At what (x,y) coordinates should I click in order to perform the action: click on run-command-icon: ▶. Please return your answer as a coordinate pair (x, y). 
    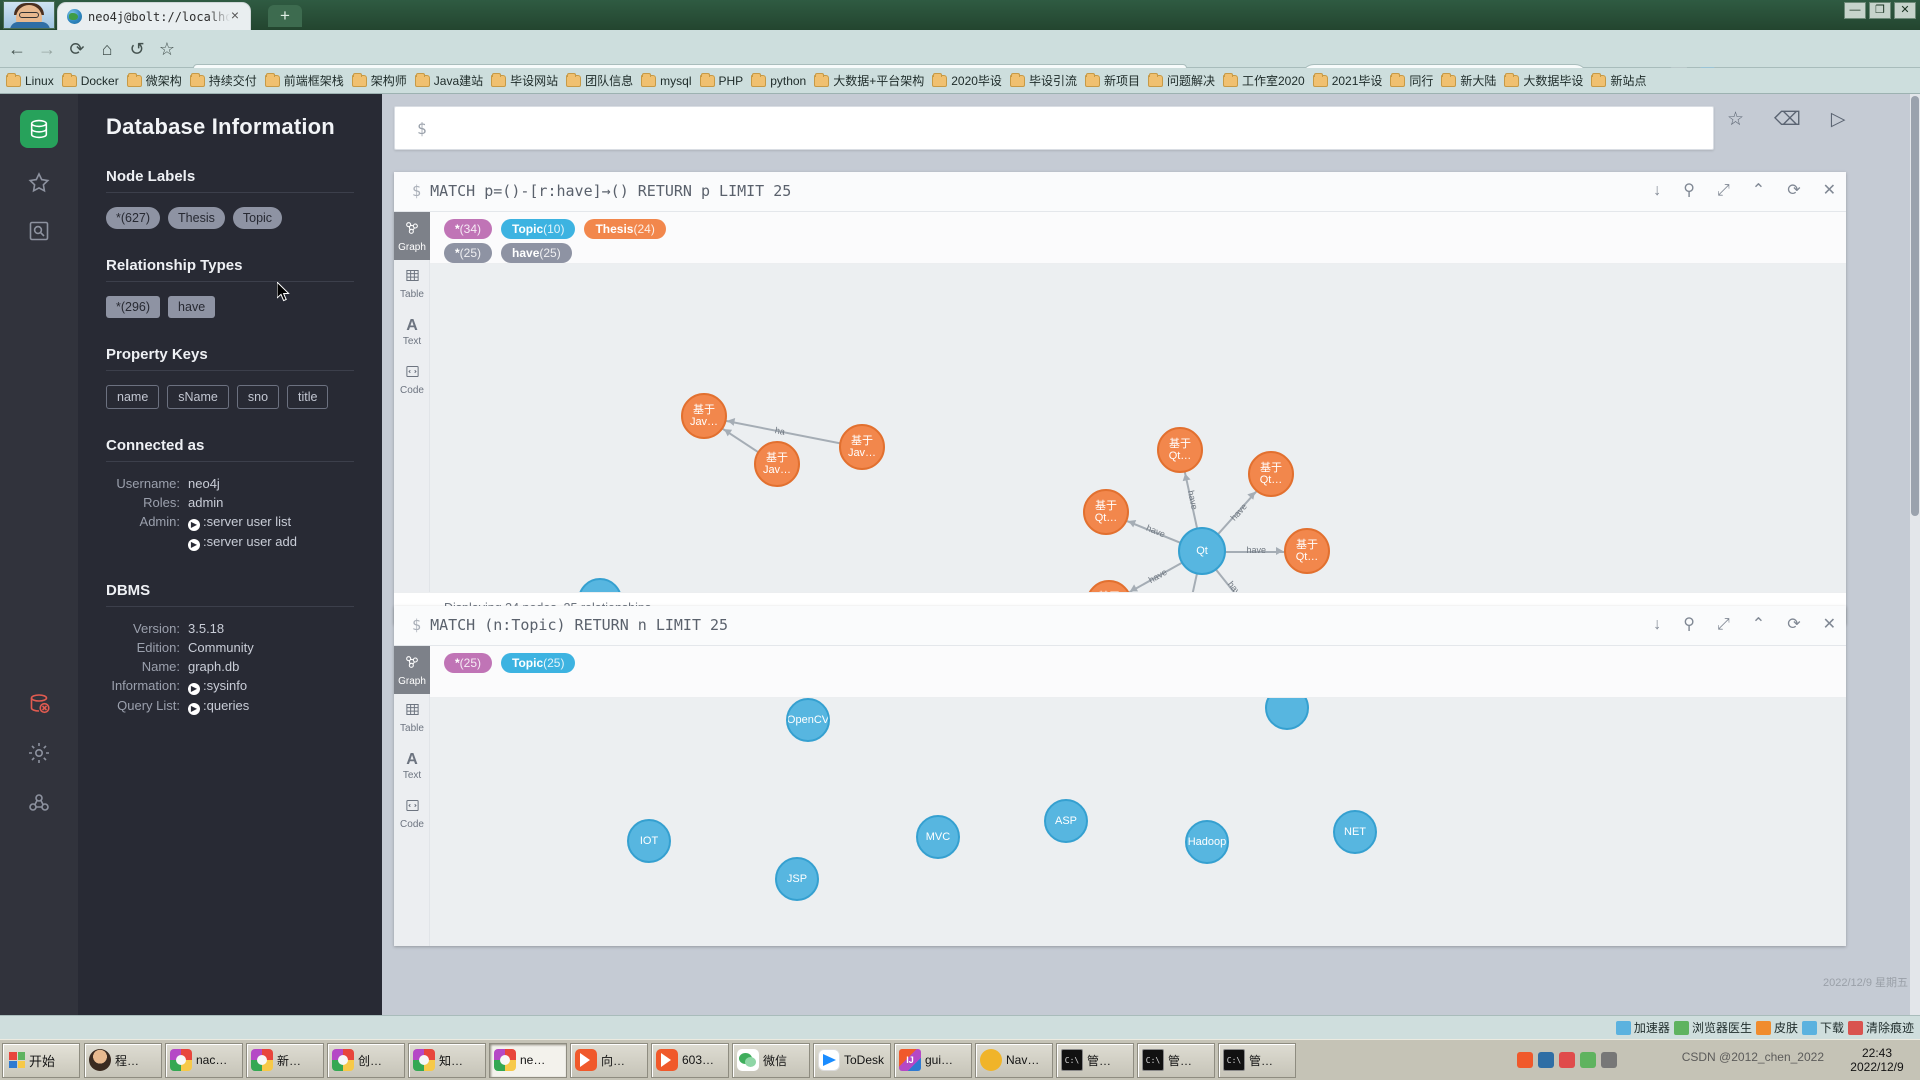
    Looking at the image, I should click on (194, 545).